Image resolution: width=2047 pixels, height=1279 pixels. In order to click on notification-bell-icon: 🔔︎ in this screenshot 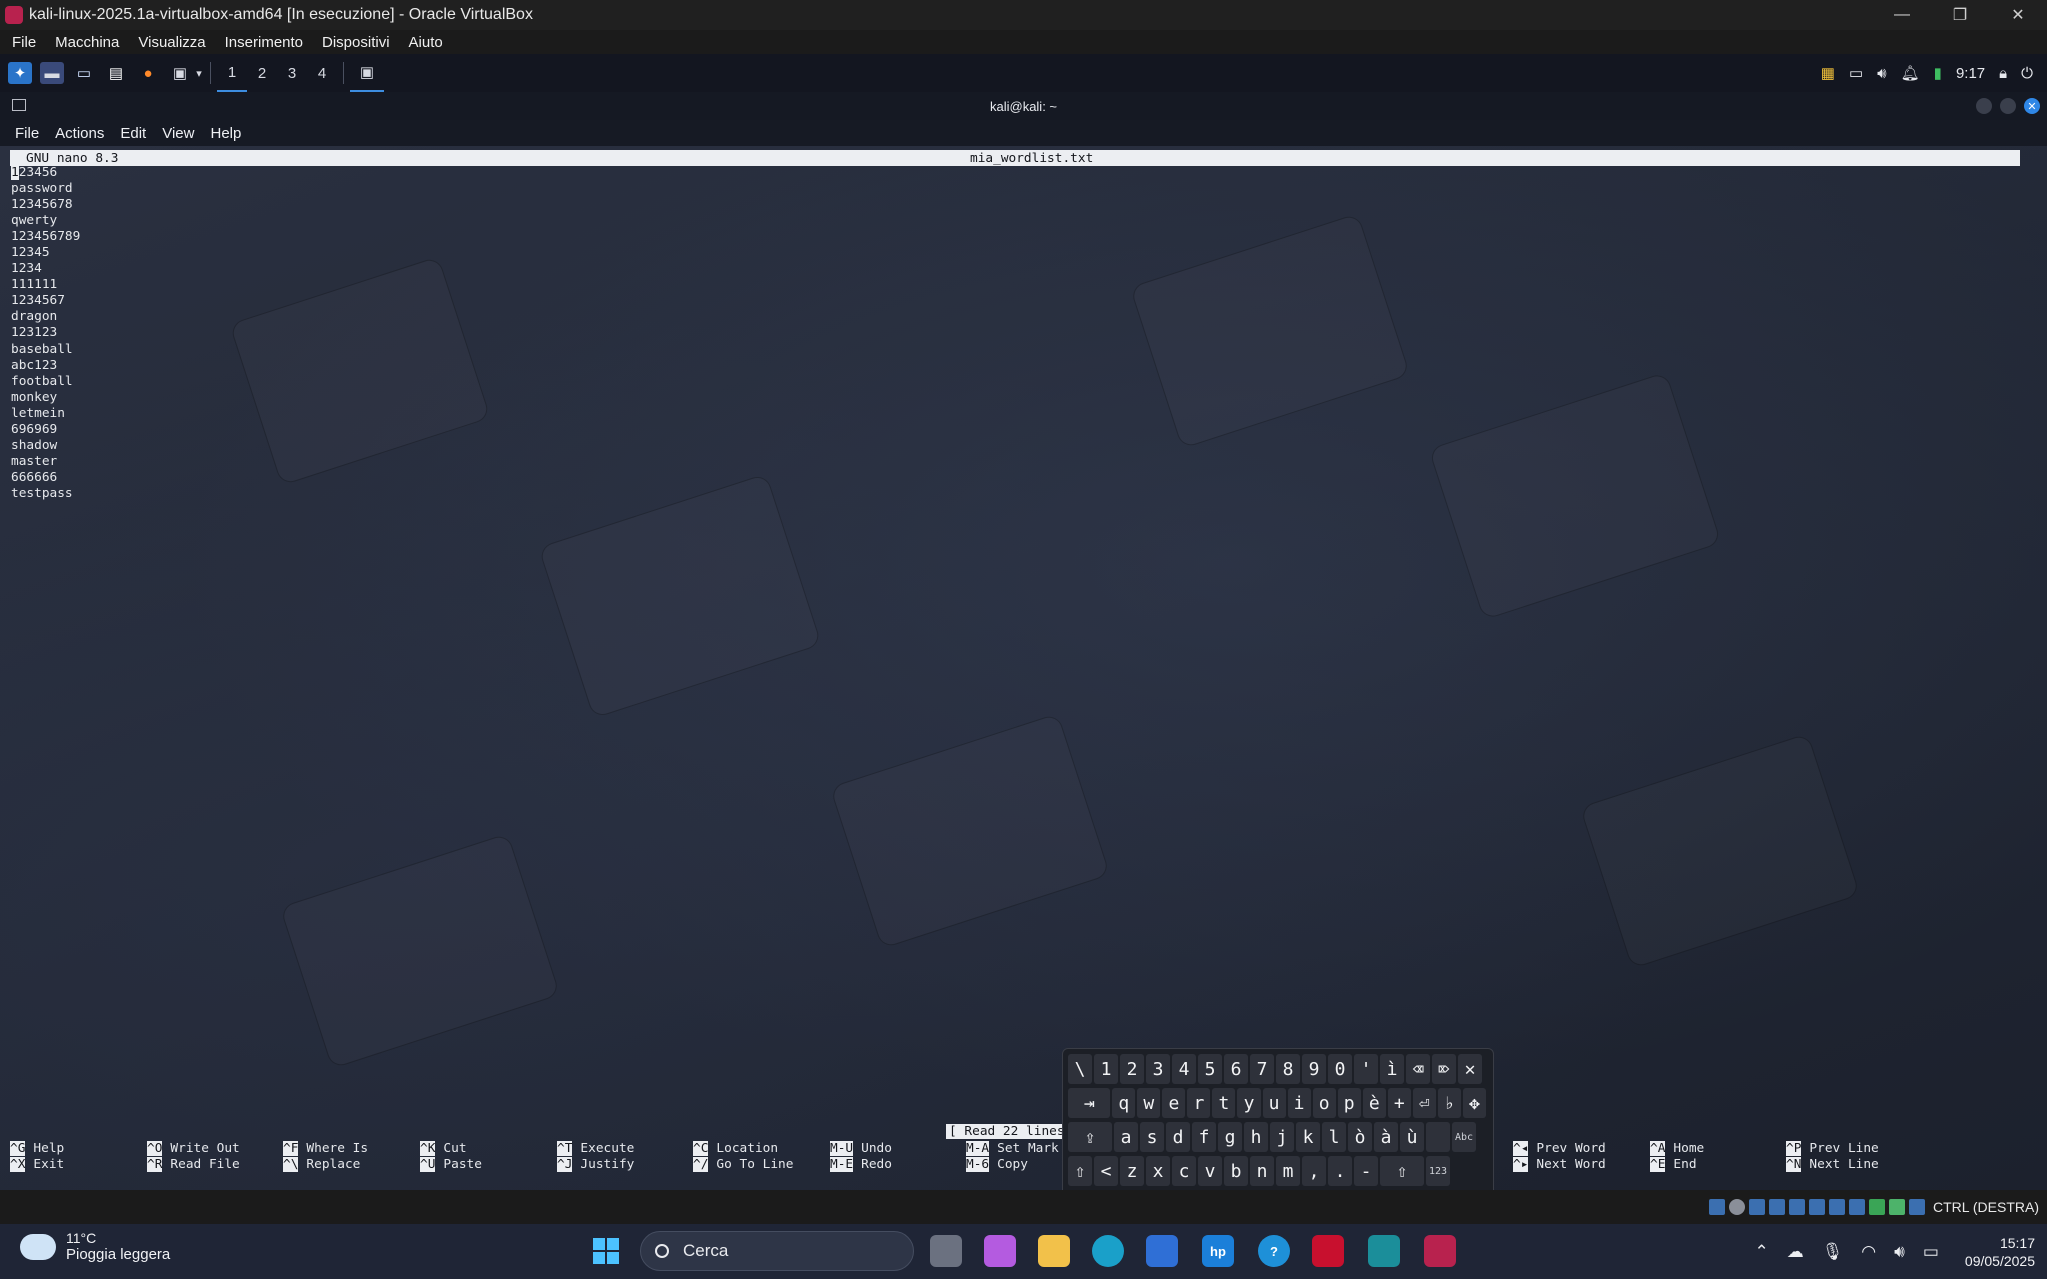, I will do `click(1910, 73)`.